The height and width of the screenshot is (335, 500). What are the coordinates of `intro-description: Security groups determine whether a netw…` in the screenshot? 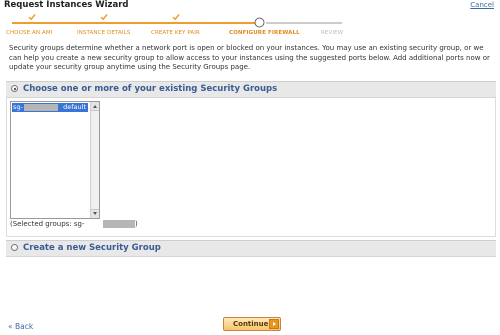 It's located at (249, 57).